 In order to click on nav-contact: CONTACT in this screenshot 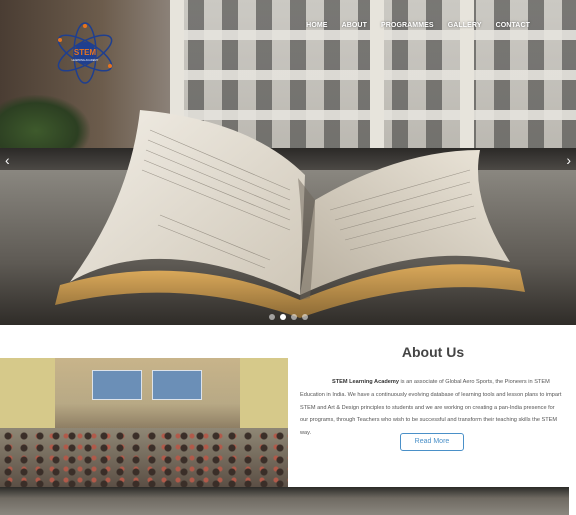, I will do `click(513, 25)`.